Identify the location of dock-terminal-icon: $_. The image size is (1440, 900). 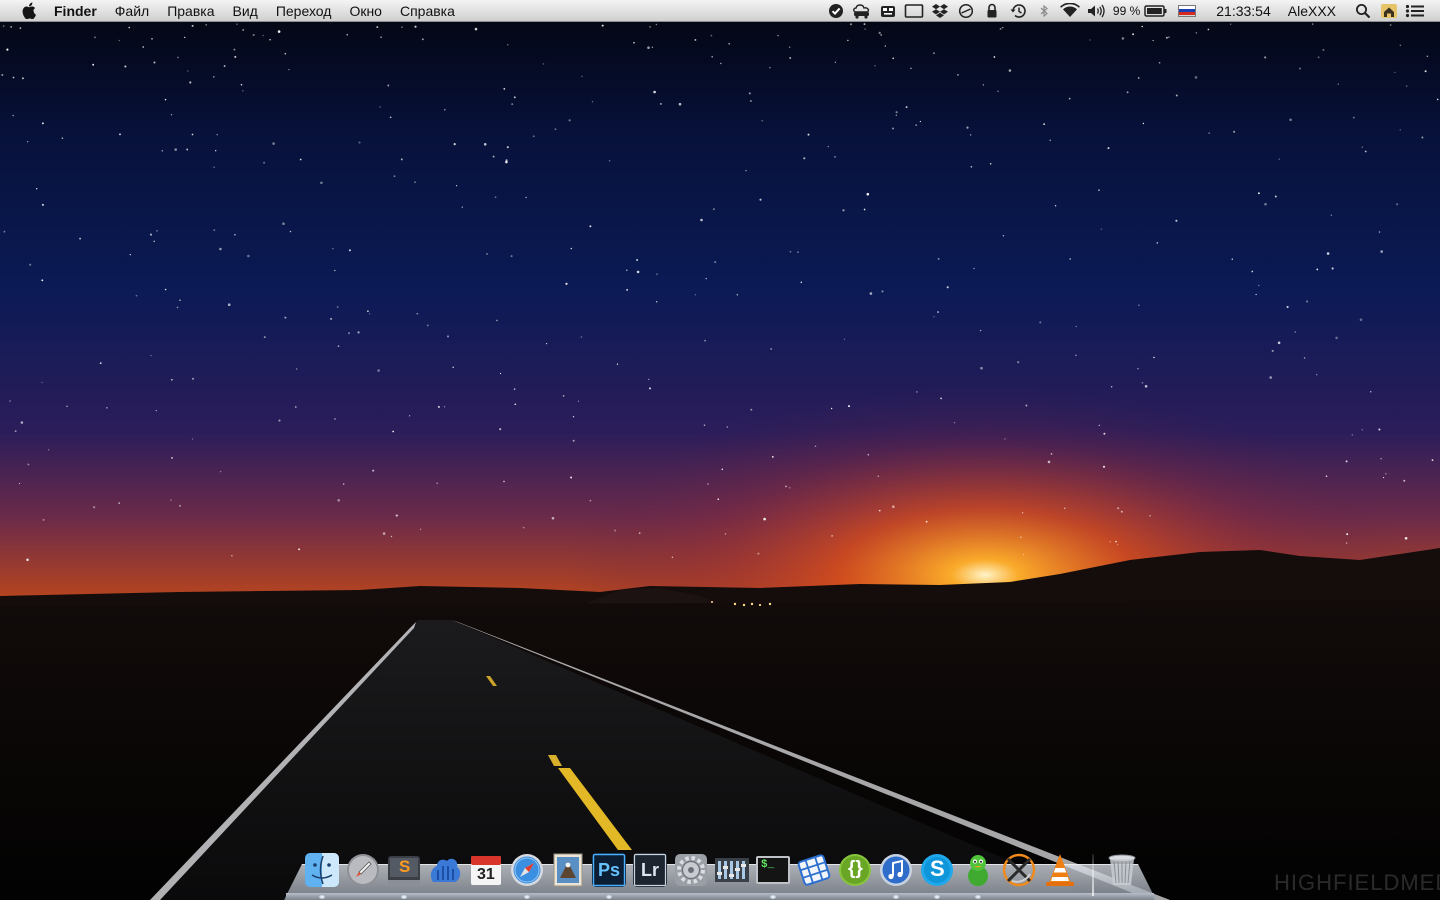
(773, 870).